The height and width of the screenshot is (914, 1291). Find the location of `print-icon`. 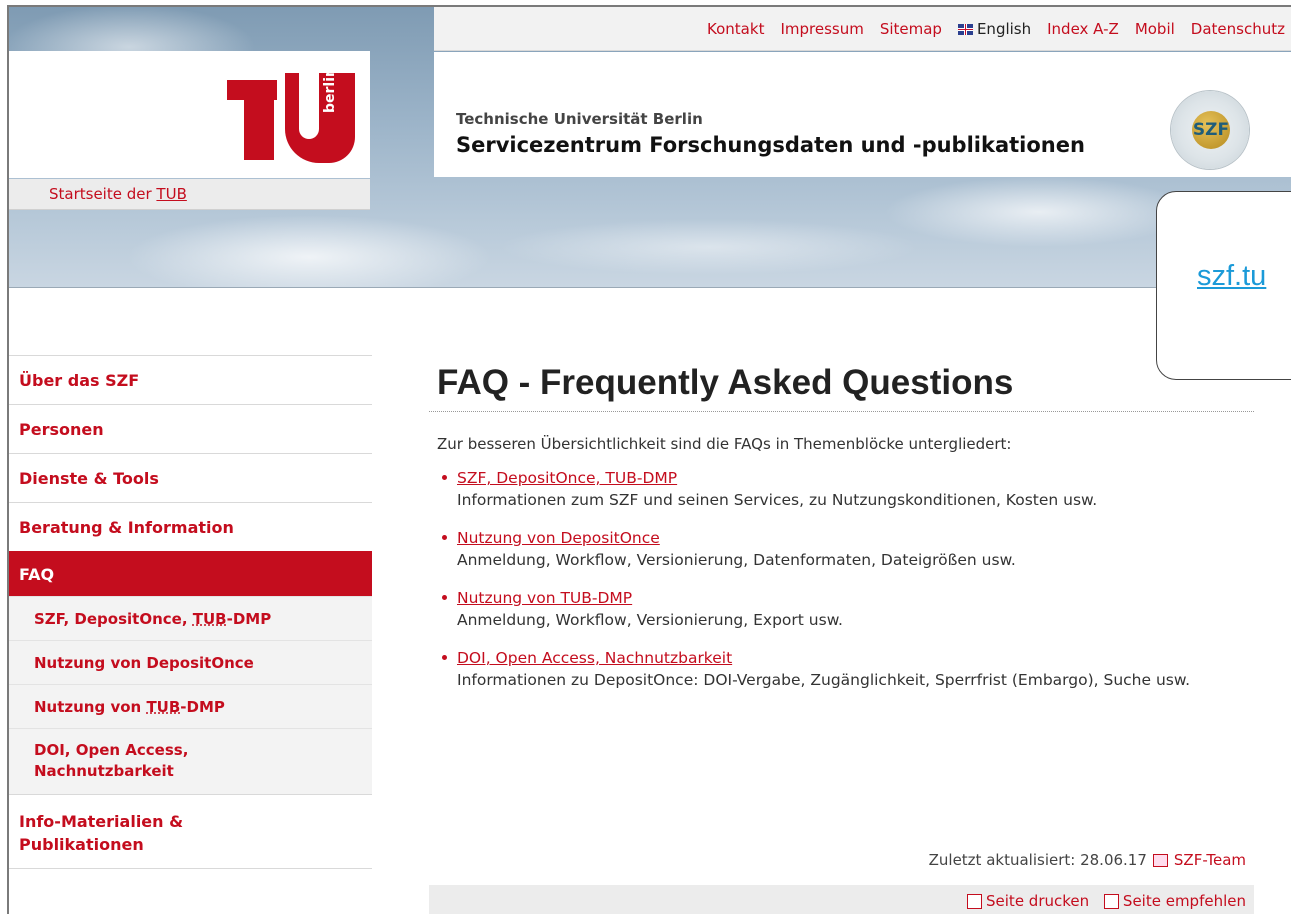

print-icon is located at coordinates (975, 901).